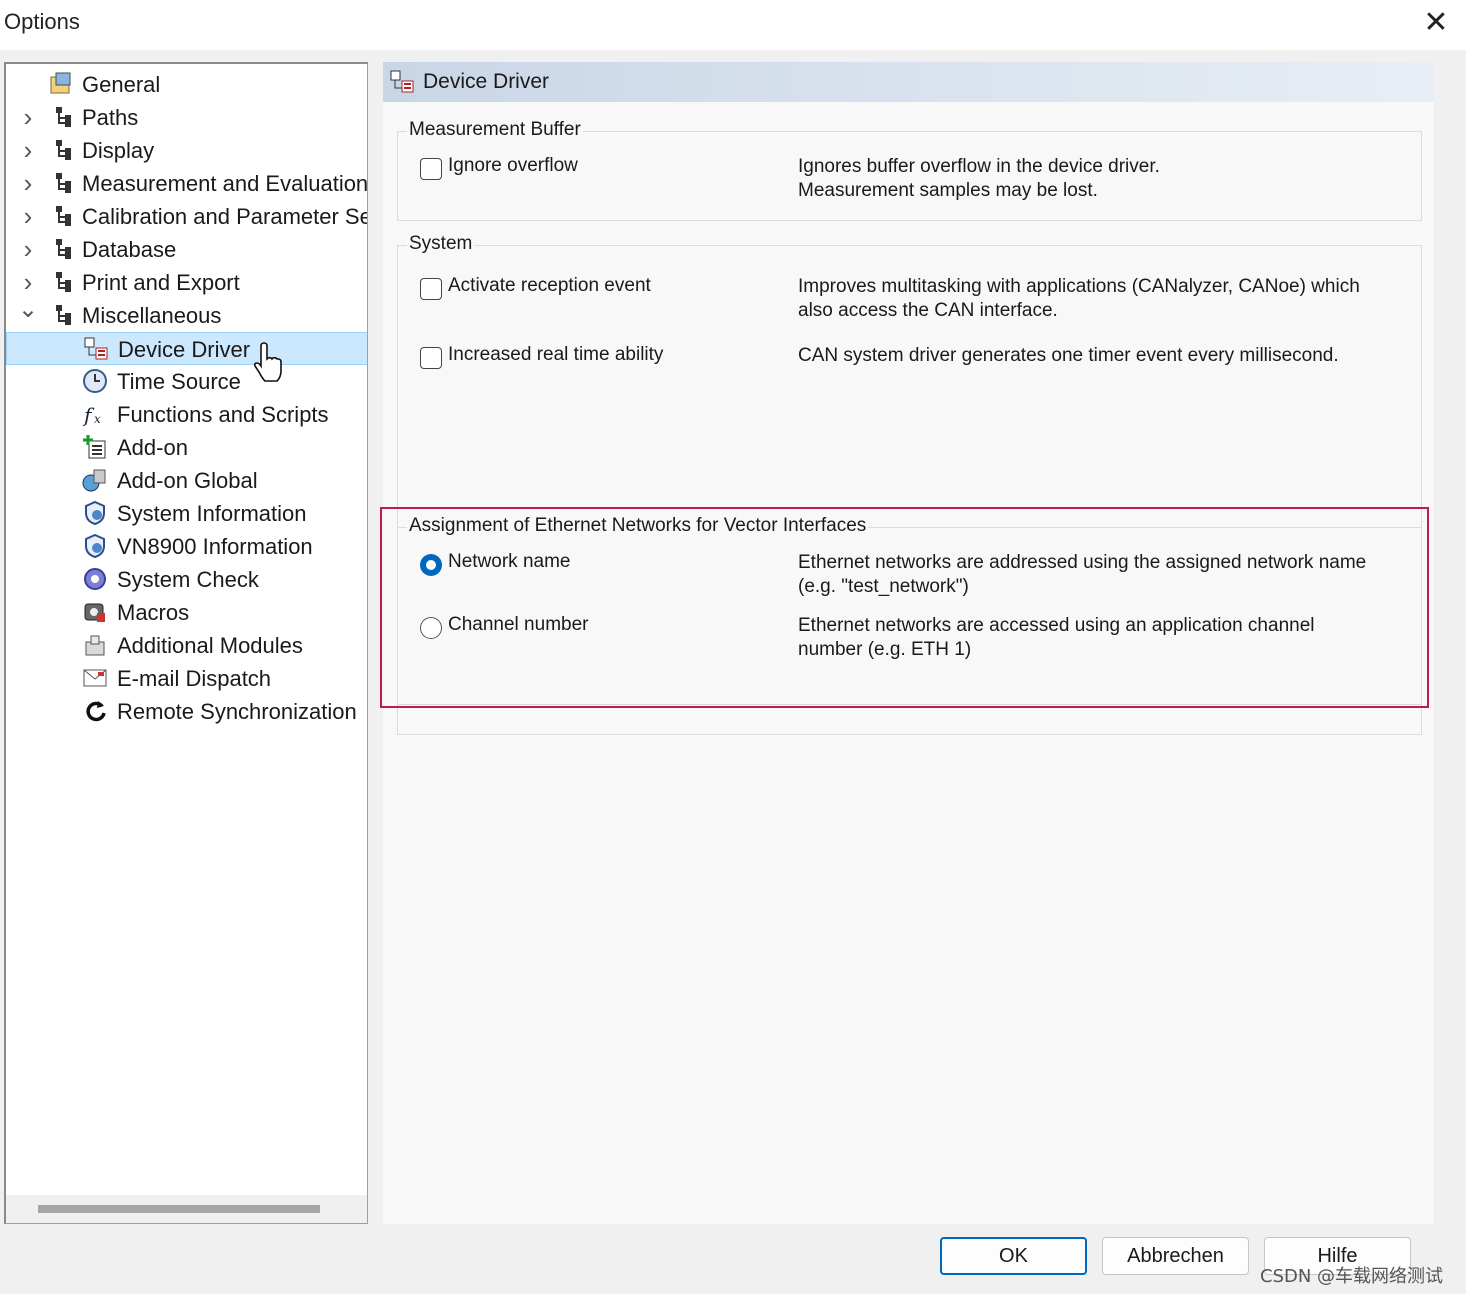 The width and height of the screenshot is (1466, 1294). What do you see at coordinates (179, 1209) in the screenshot?
I see `scrollbar-thumb` at bounding box center [179, 1209].